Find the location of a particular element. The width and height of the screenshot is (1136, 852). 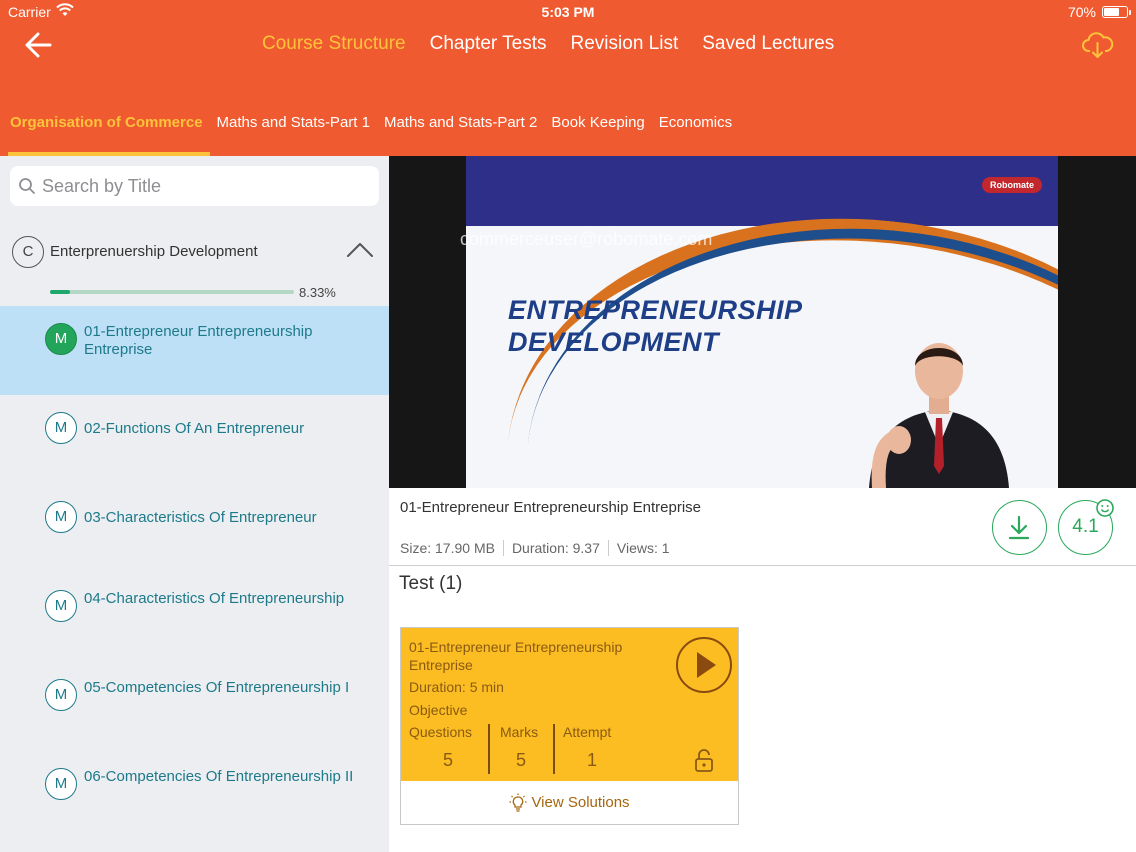

rating-button: 4.1 is located at coordinates (1086, 527).